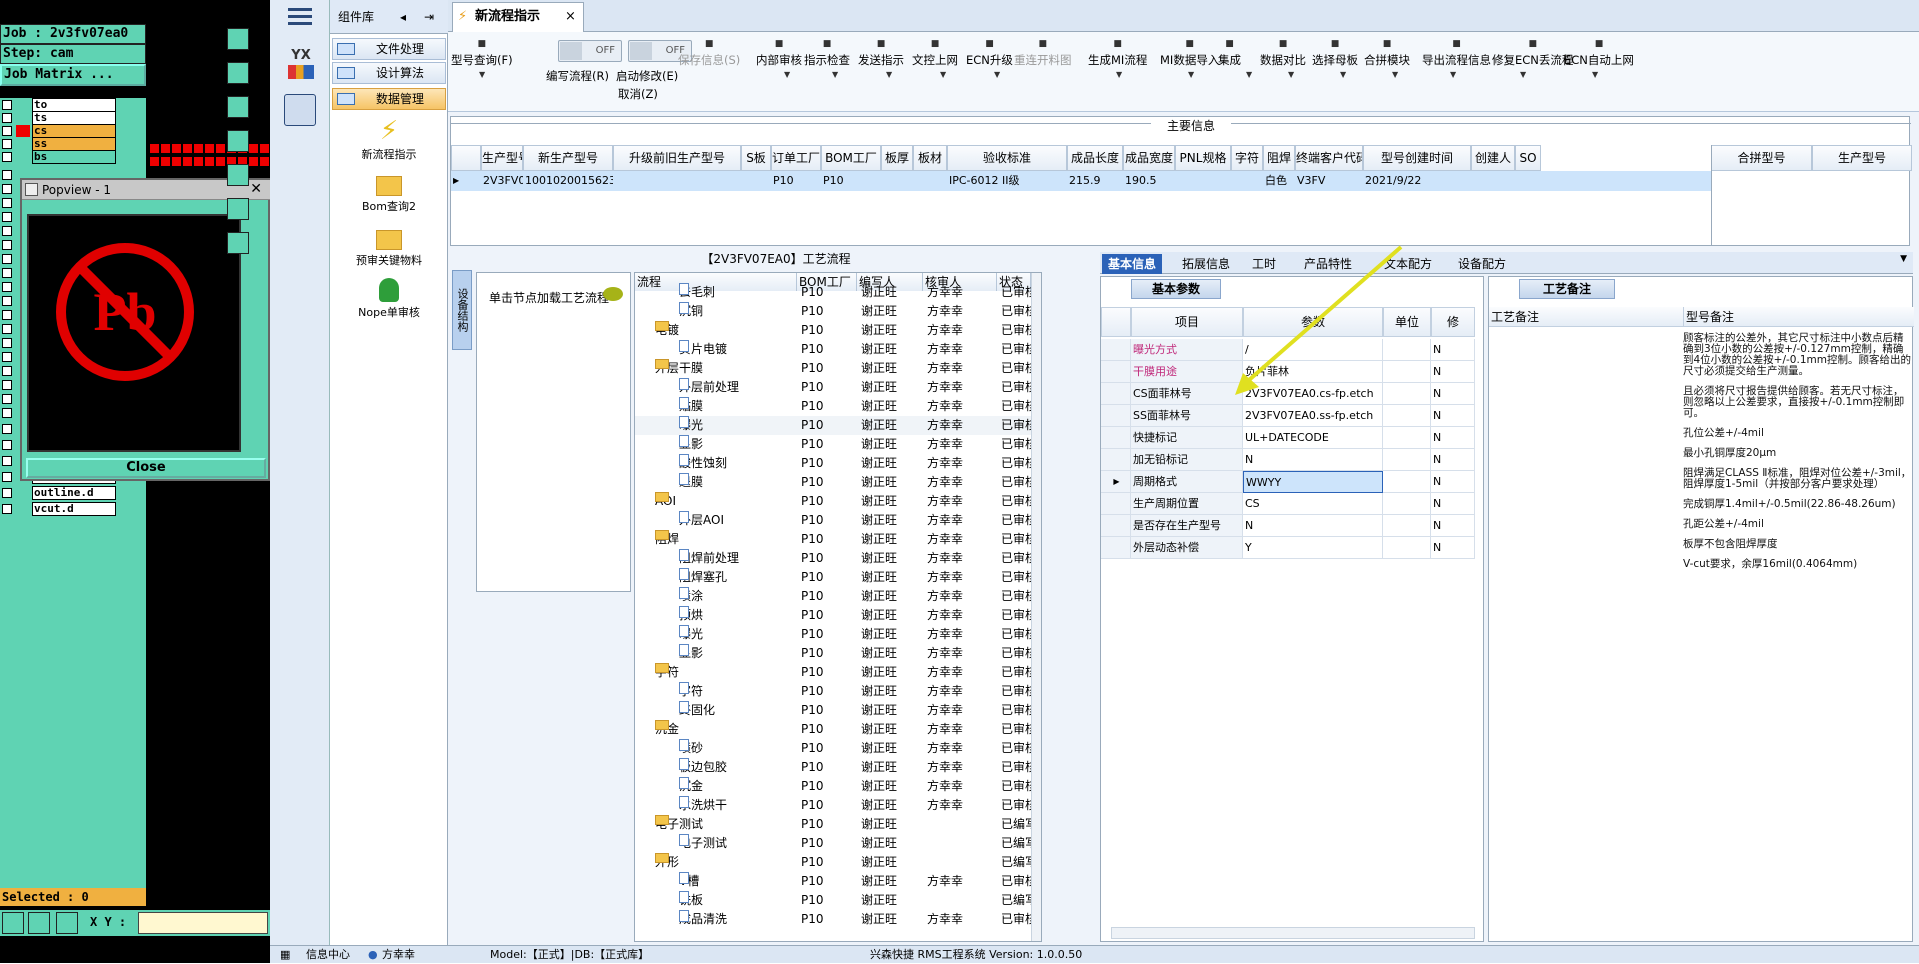 The image size is (1919, 964). What do you see at coordinates (737, 311) in the screenshot?
I see `tree-node-name: 沉铜` at bounding box center [737, 311].